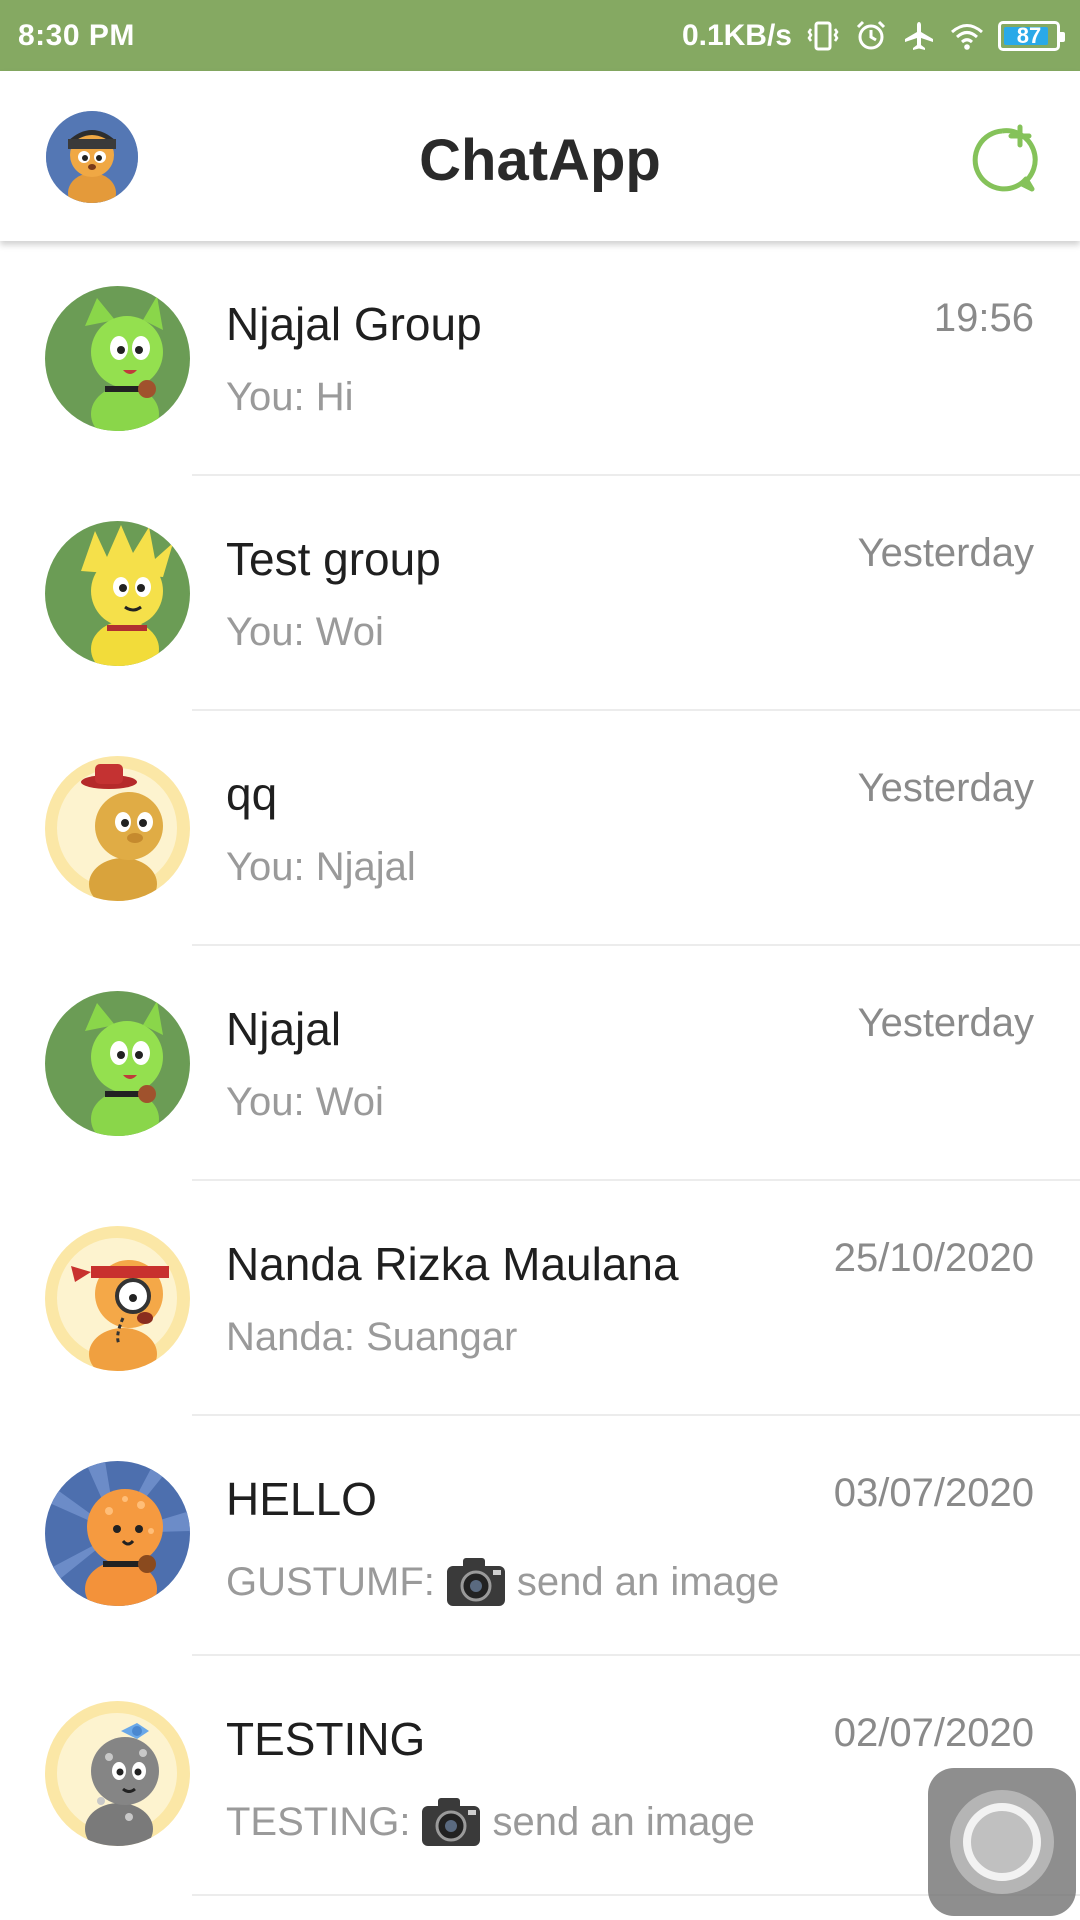  What do you see at coordinates (365, 867) in the screenshot?
I see `chat-message: Njajal` at bounding box center [365, 867].